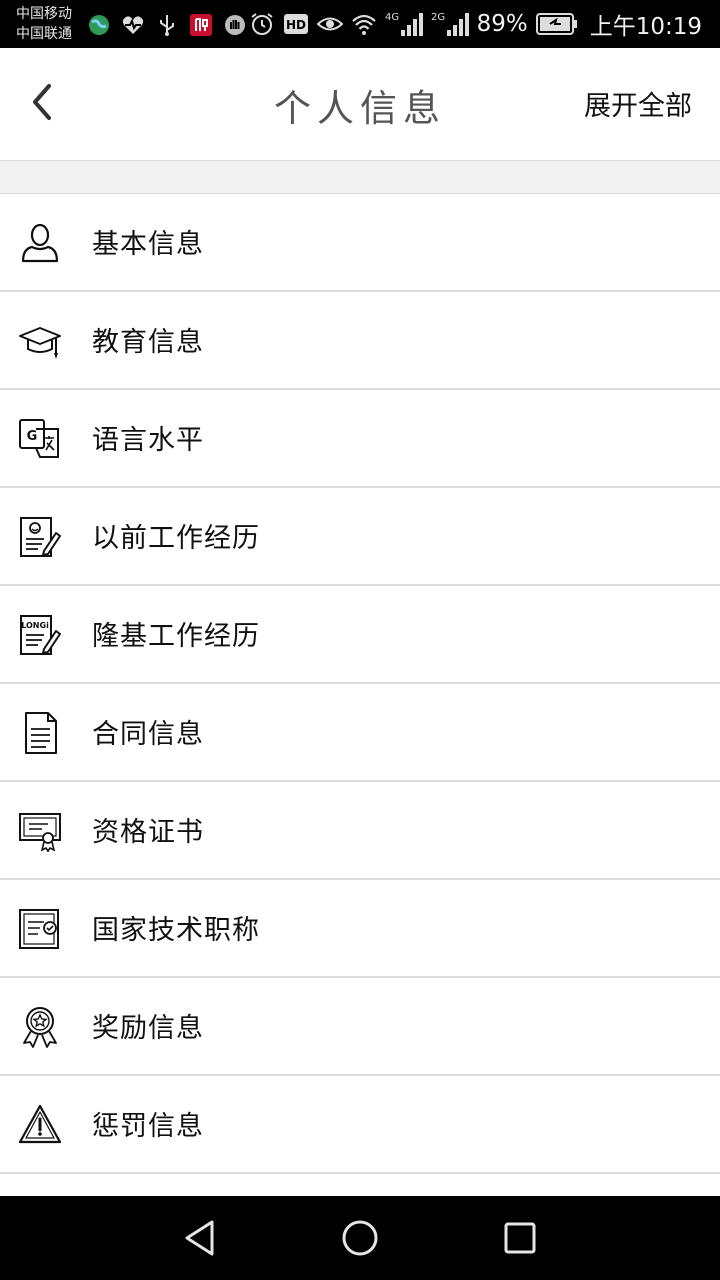  What do you see at coordinates (502, 24) in the screenshot?
I see `battery-percent: 89%` at bounding box center [502, 24].